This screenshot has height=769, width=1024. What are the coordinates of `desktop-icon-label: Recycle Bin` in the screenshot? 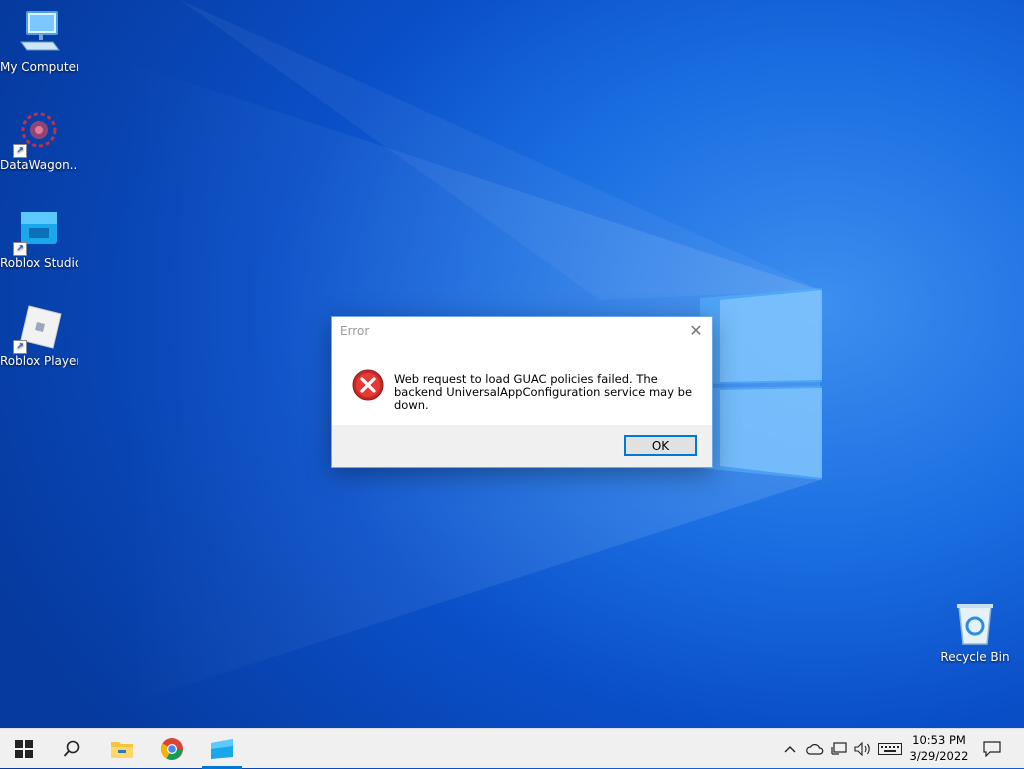 It's located at (975, 657).